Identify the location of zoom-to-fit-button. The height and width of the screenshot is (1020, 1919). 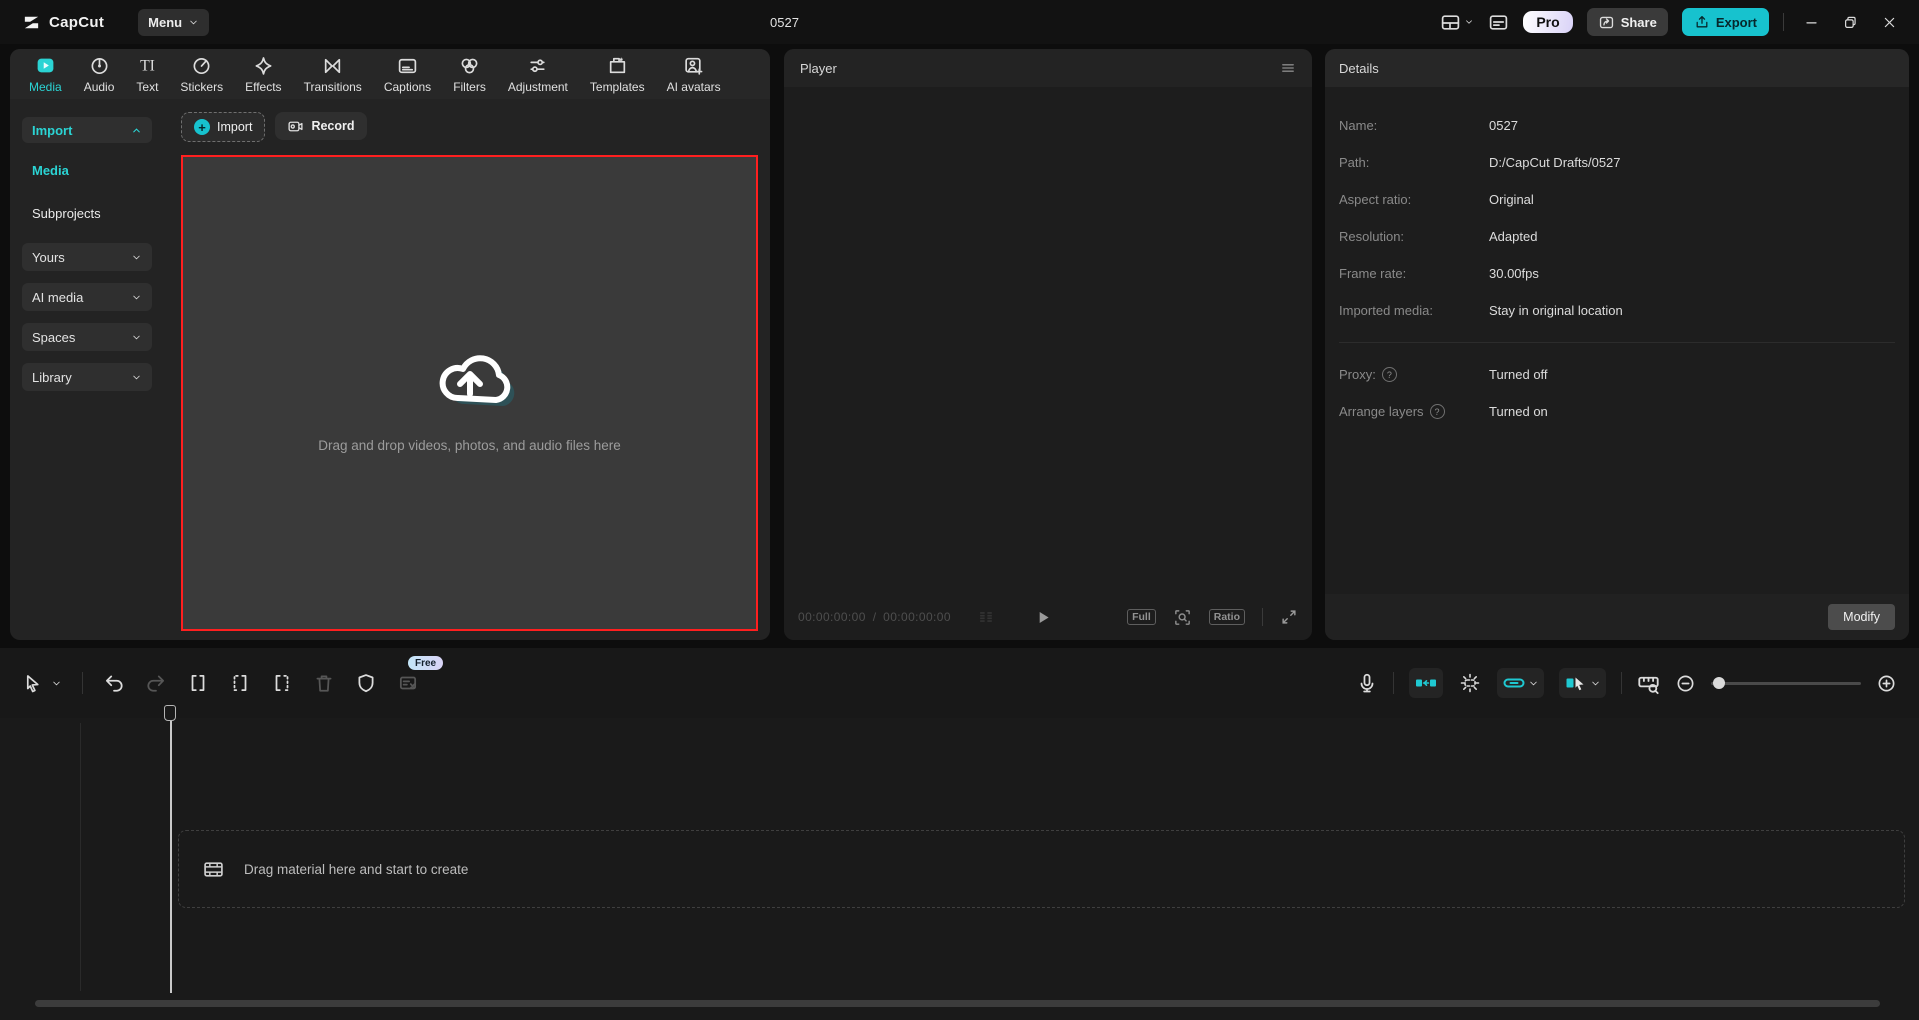
(1648, 683).